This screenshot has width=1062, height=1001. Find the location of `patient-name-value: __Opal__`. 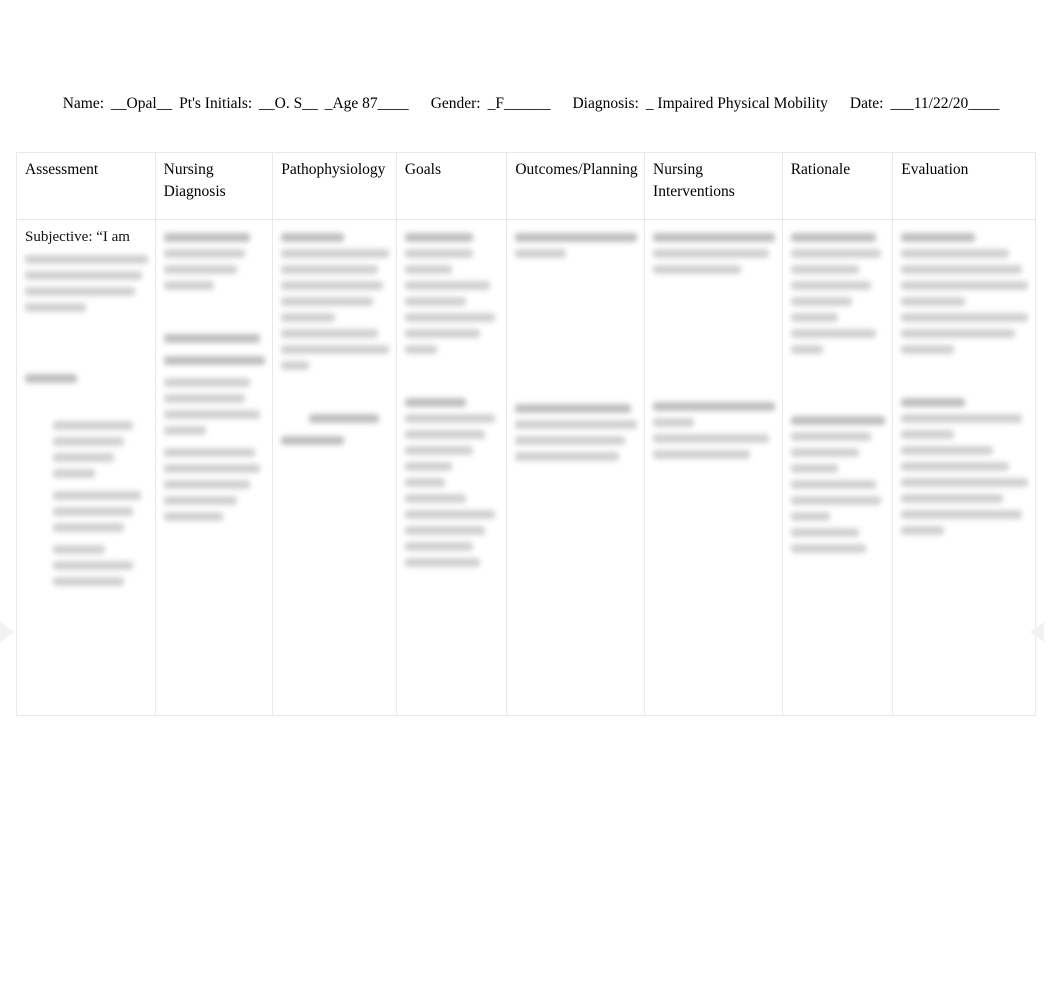

patient-name-value: __Opal__ is located at coordinates (142, 103).